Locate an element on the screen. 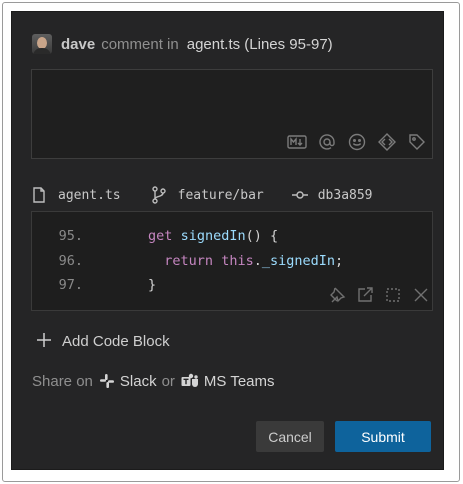 The image size is (463, 484). branch-meta: feature/bar is located at coordinates (207, 195).